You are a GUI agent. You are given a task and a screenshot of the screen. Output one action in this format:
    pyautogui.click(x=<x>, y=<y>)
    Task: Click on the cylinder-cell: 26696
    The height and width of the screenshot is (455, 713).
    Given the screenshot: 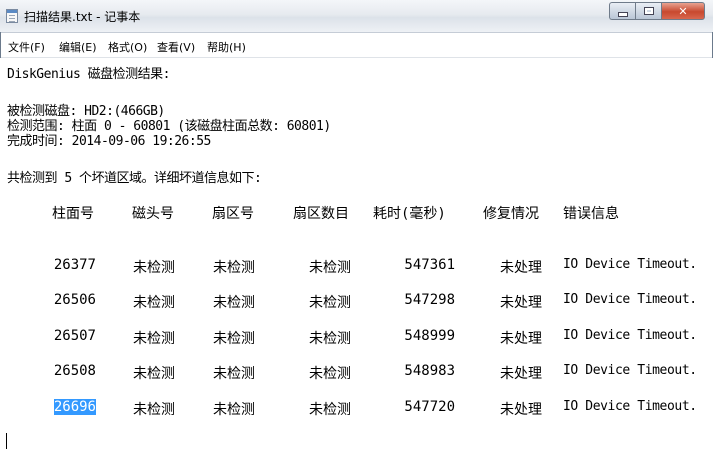 What is the action you would take?
    pyautogui.click(x=74, y=407)
    